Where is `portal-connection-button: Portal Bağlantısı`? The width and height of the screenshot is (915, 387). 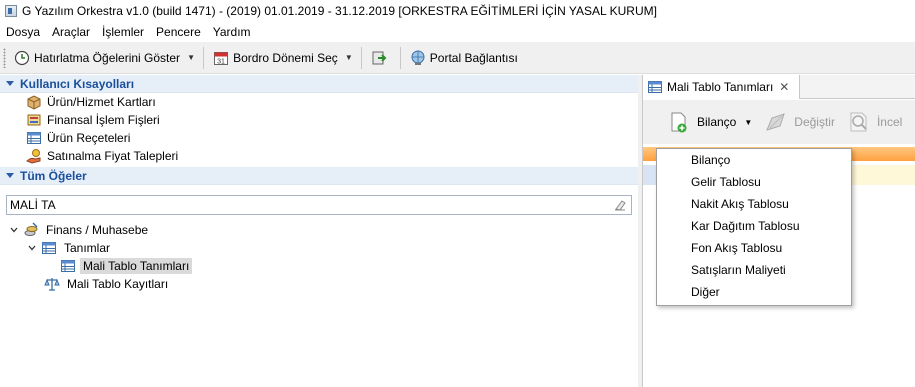 portal-connection-button: Portal Bağlantısı is located at coordinates (464, 58).